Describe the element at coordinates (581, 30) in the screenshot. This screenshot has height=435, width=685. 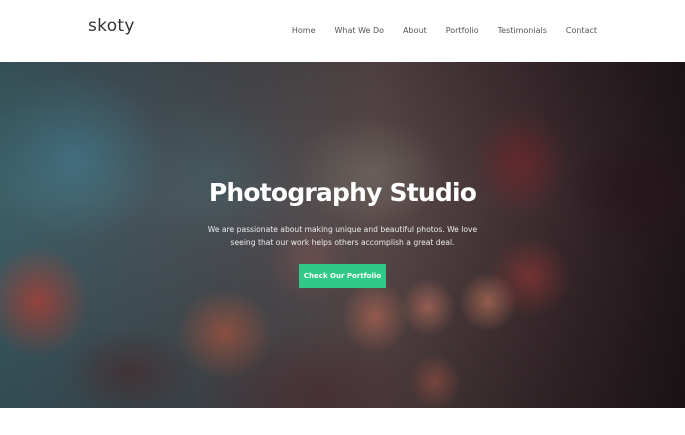
I see `nav-item-contact: Contact` at that location.